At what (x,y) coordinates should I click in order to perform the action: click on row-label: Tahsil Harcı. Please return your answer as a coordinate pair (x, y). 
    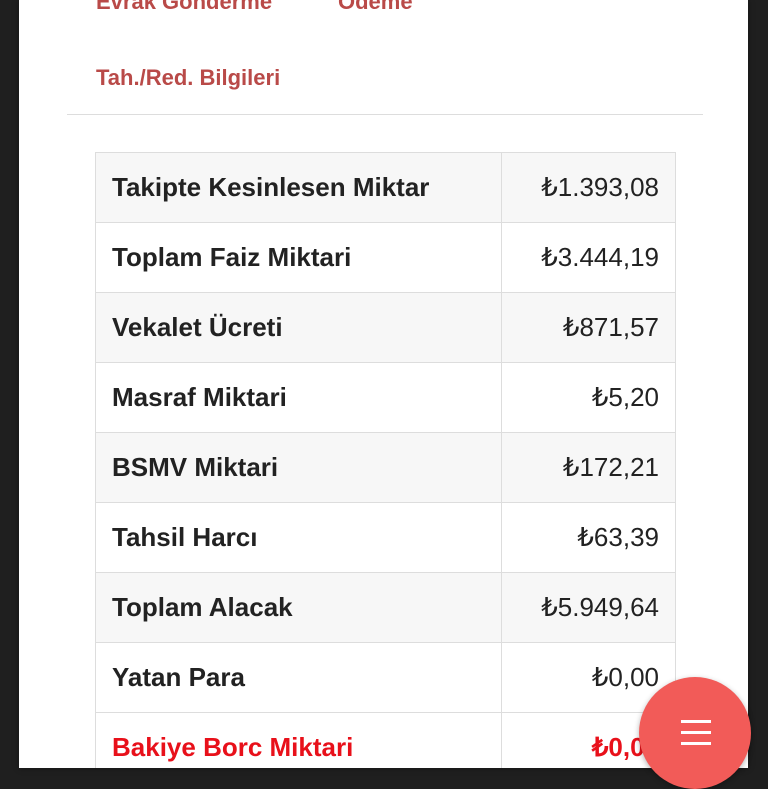
    Looking at the image, I should click on (298, 537).